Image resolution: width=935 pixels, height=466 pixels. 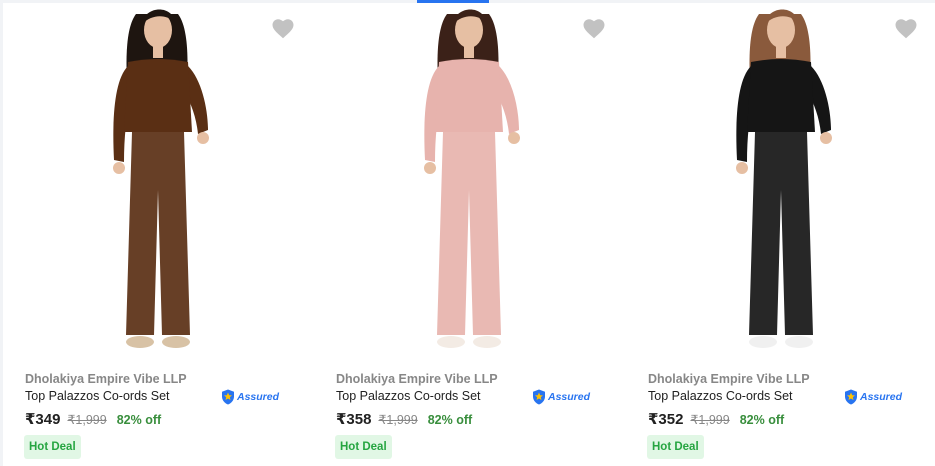 I want to click on selling-price: ₹349, so click(x=43, y=419).